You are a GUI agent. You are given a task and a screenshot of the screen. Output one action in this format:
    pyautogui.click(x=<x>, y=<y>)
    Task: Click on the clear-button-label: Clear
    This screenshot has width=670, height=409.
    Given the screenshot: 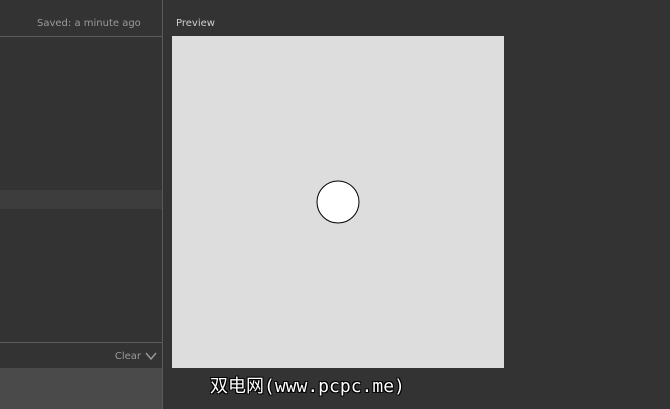 What is the action you would take?
    pyautogui.click(x=127, y=356)
    